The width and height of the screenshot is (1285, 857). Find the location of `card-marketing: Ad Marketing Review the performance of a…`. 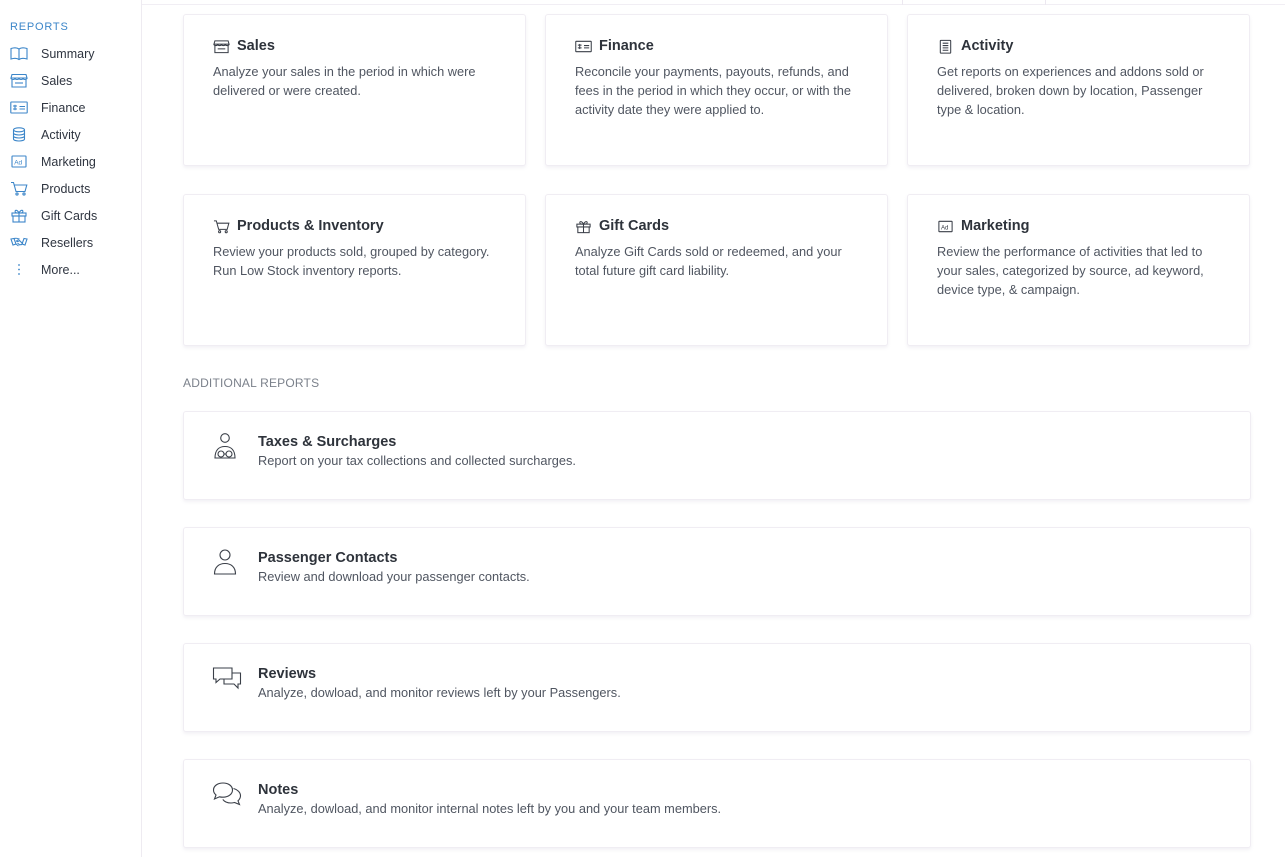

card-marketing: Ad Marketing Review the performance of a… is located at coordinates (1078, 270).